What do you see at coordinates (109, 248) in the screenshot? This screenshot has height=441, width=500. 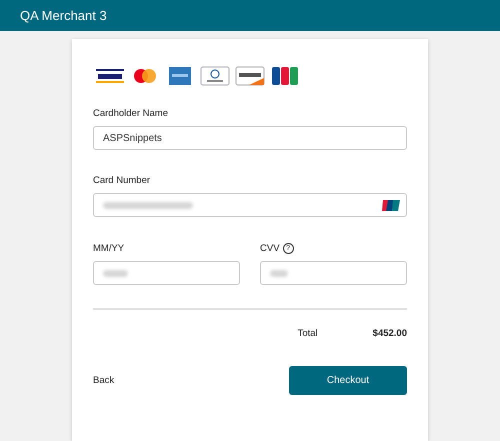 I see `expiry-label: MM/YY` at bounding box center [109, 248].